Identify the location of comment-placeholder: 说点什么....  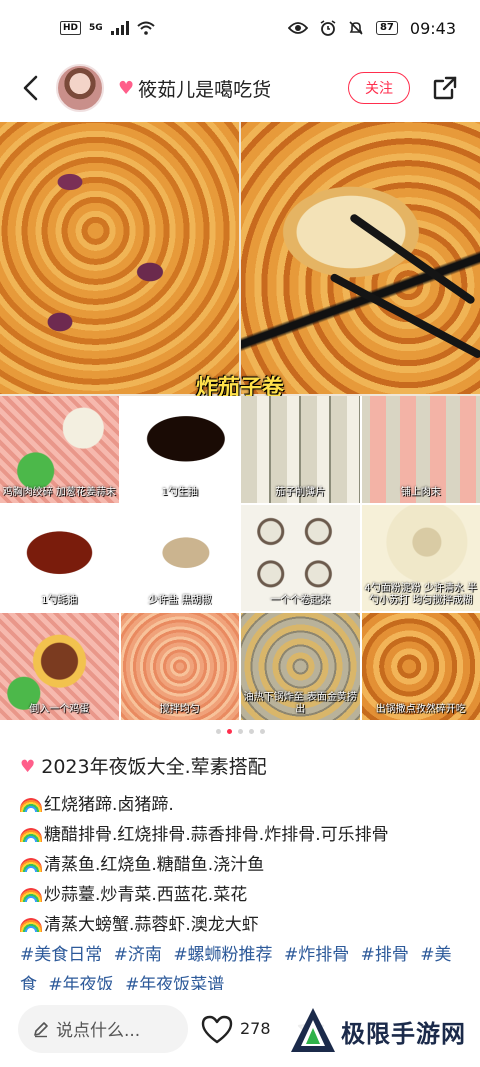
(98, 1031).